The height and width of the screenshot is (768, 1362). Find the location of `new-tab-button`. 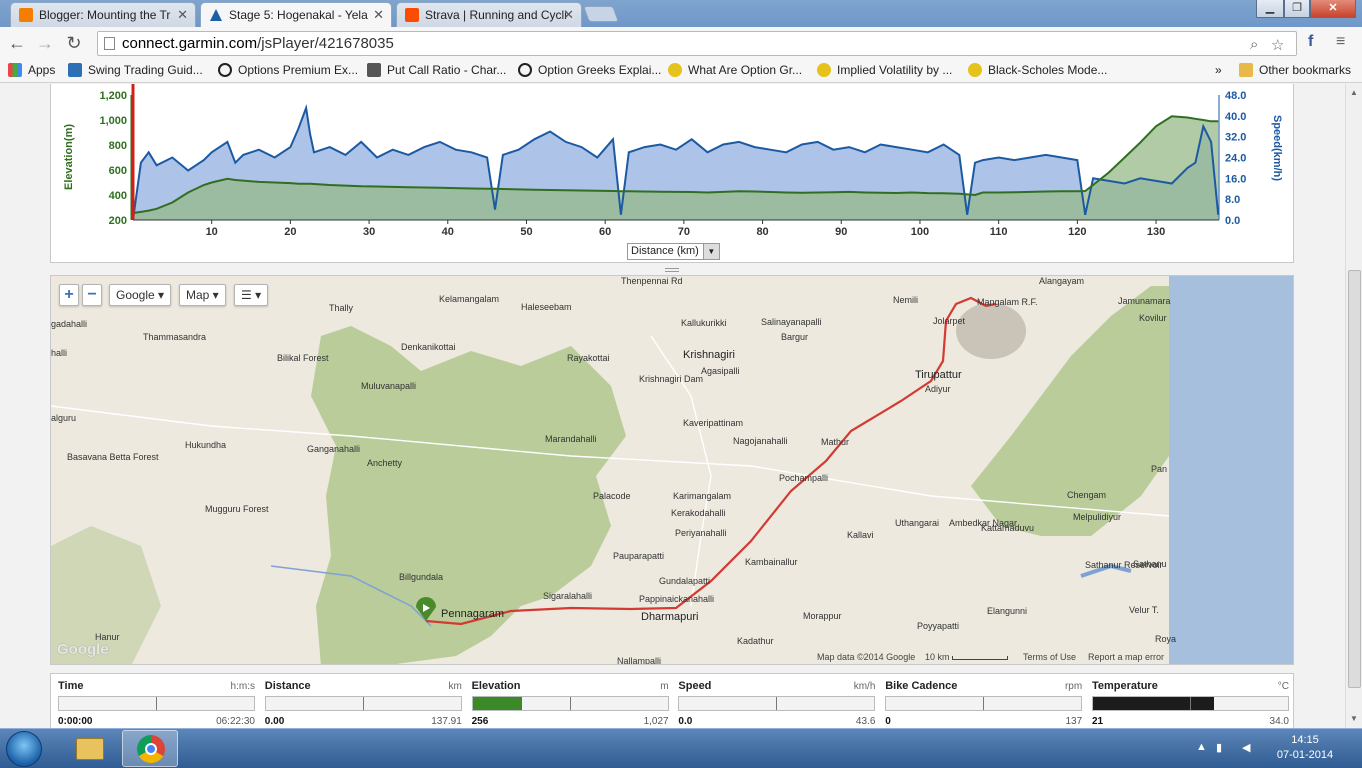

new-tab-button is located at coordinates (601, 14).